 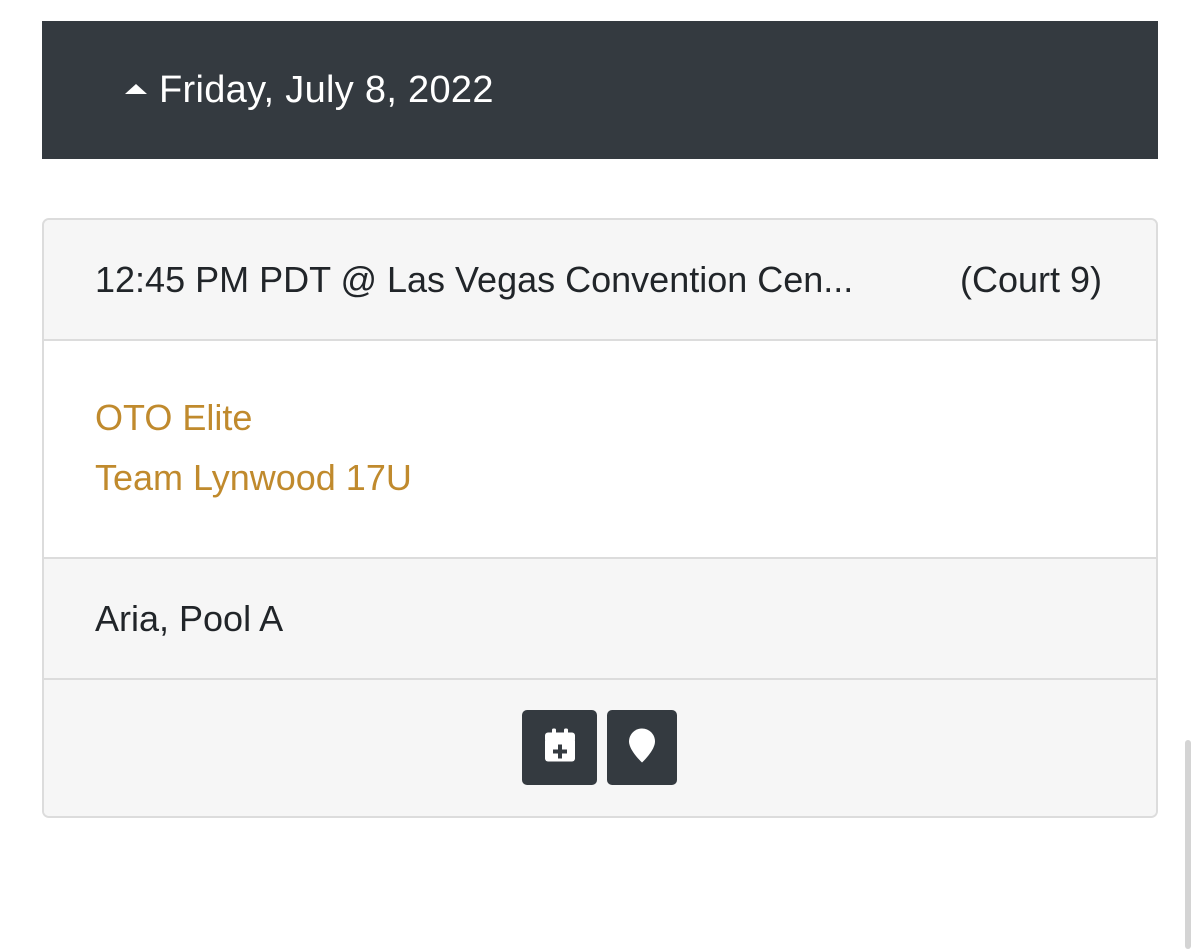 I want to click on pool-row: Aria, Pool A, so click(x=600, y=619).